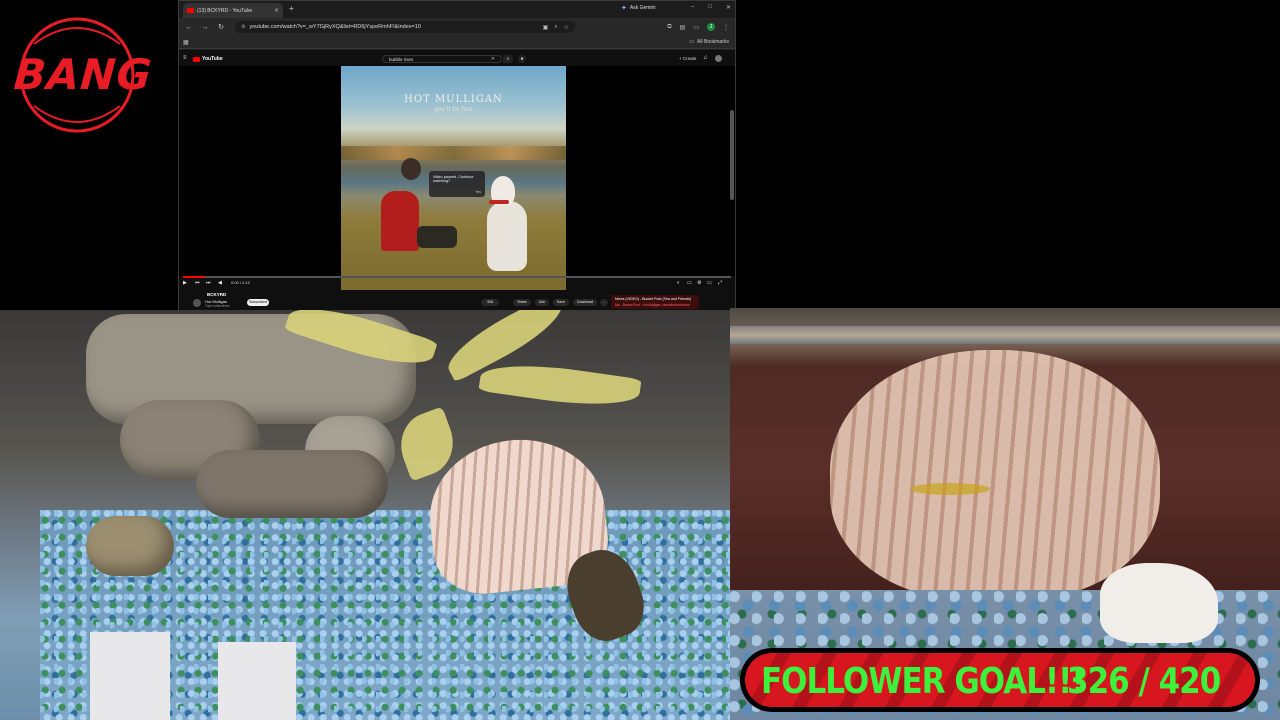  What do you see at coordinates (726, 27) in the screenshot?
I see `menu-kebab-icon: ⋮` at bounding box center [726, 27].